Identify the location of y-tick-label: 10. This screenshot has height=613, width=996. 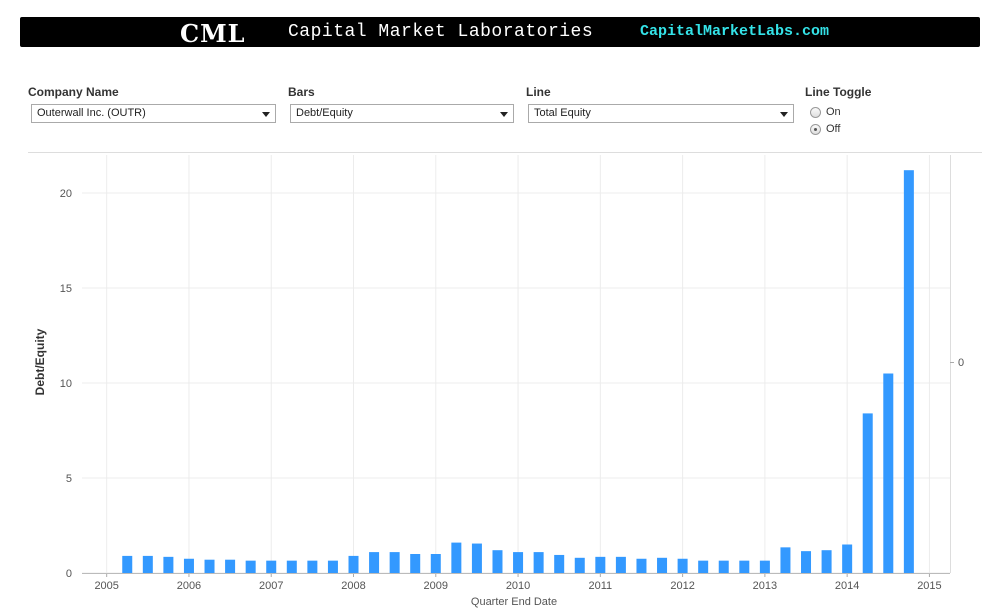
(66, 384).